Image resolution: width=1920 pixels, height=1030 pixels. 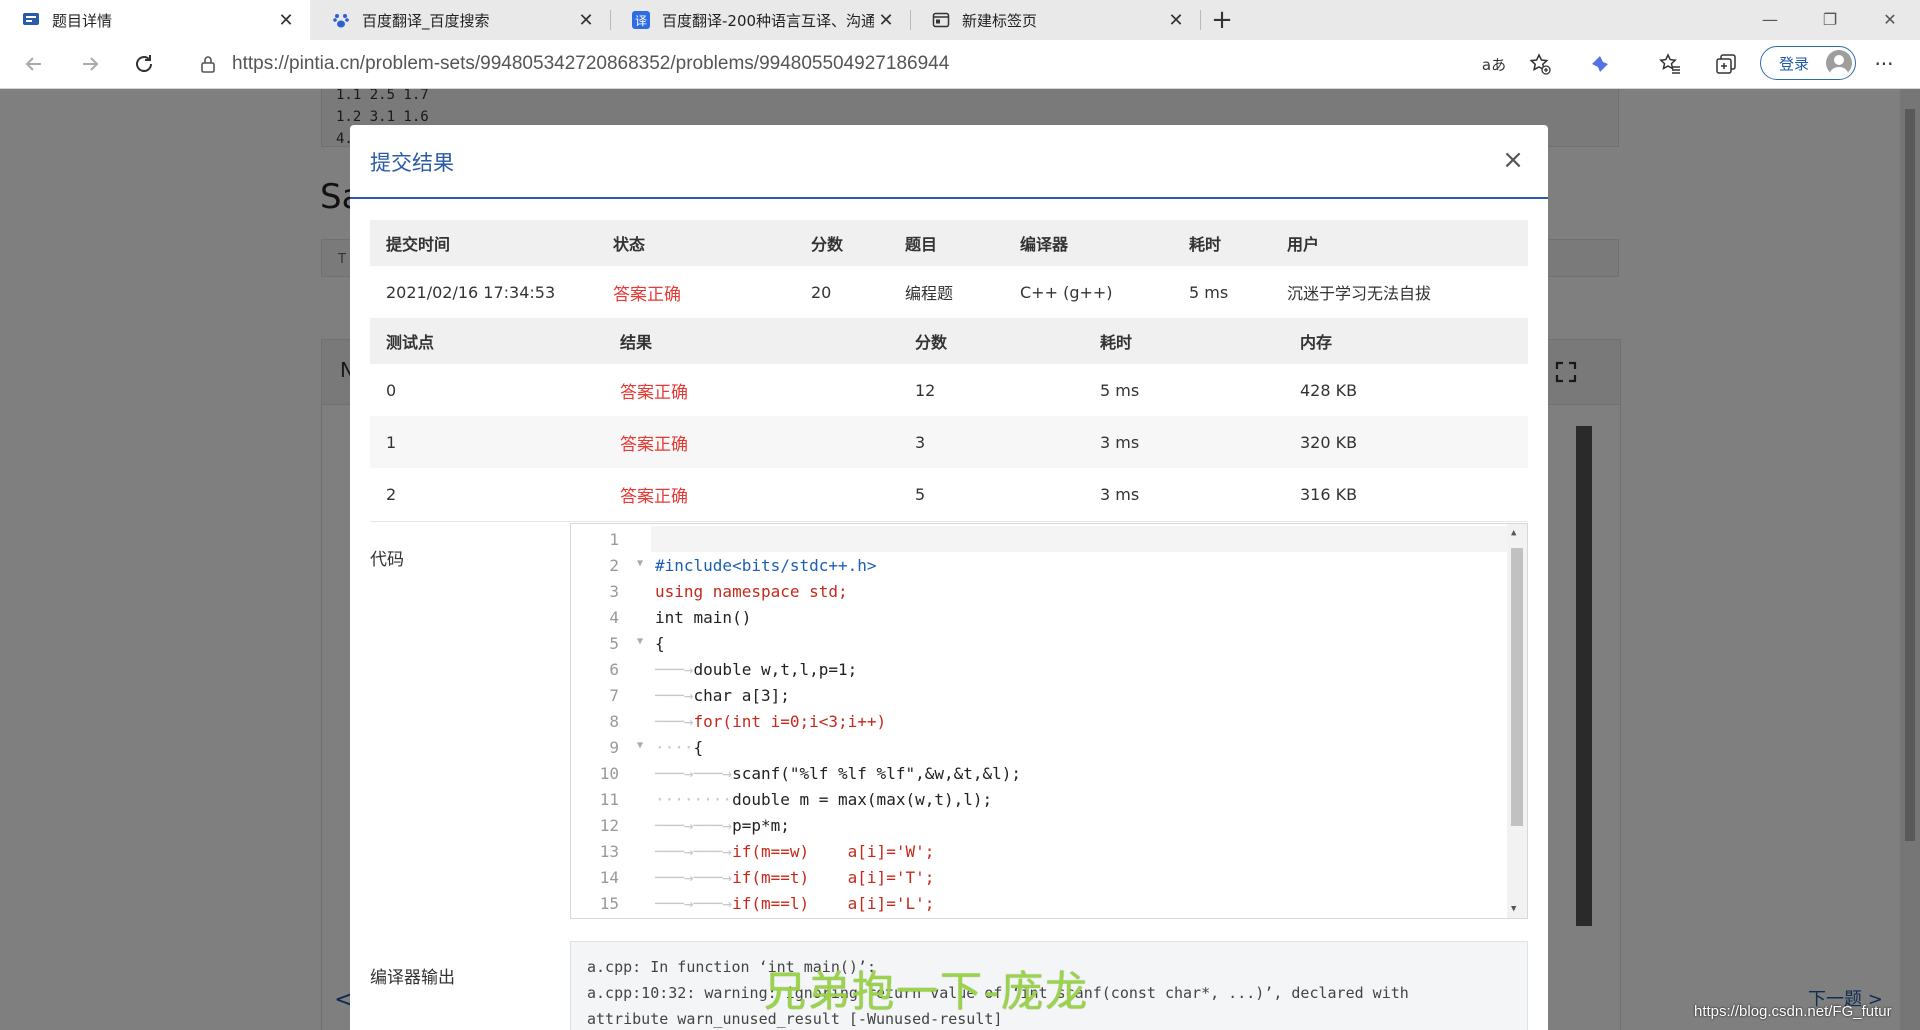 I want to click on code-text: double m = max(max(w,t),l);, so click(x=862, y=799).